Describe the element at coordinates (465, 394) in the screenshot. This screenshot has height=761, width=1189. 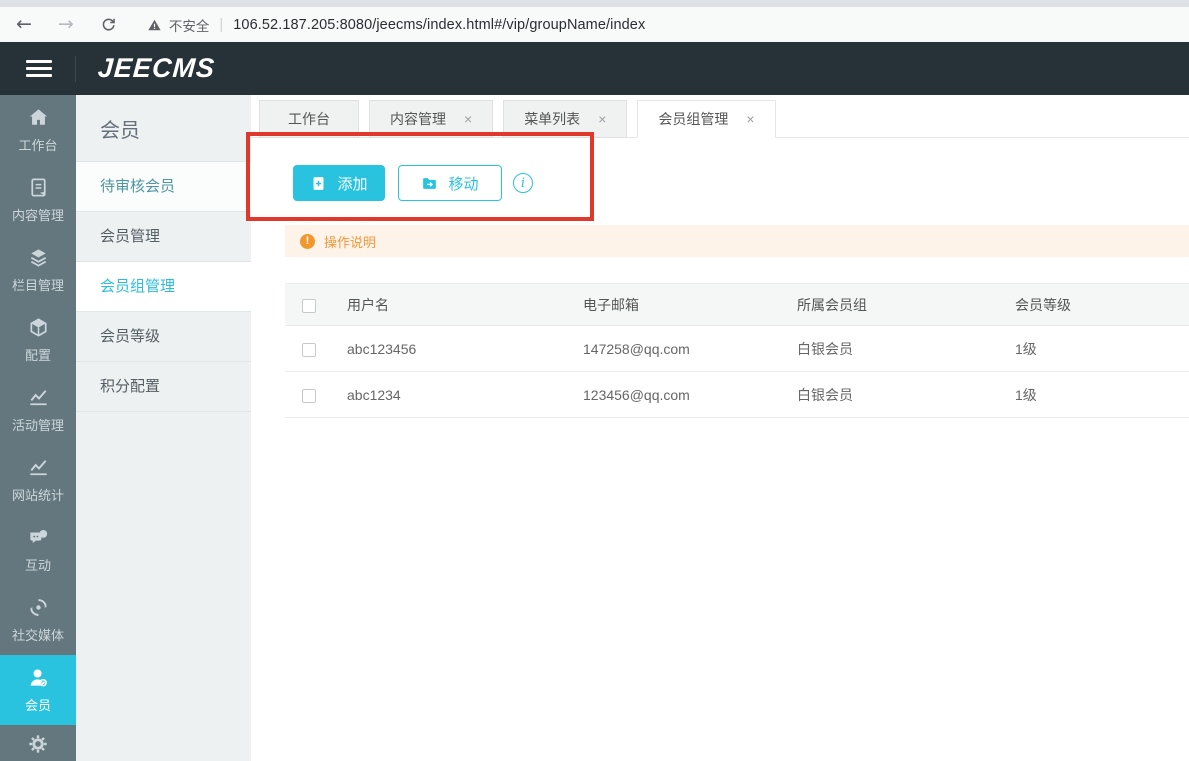
I see `cell-username: abc1234` at that location.